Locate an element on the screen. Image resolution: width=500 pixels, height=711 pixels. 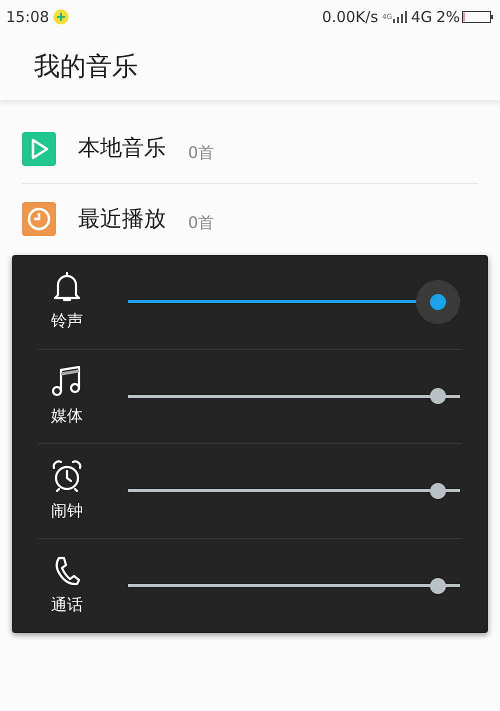
bell-icon is located at coordinates (67, 286).